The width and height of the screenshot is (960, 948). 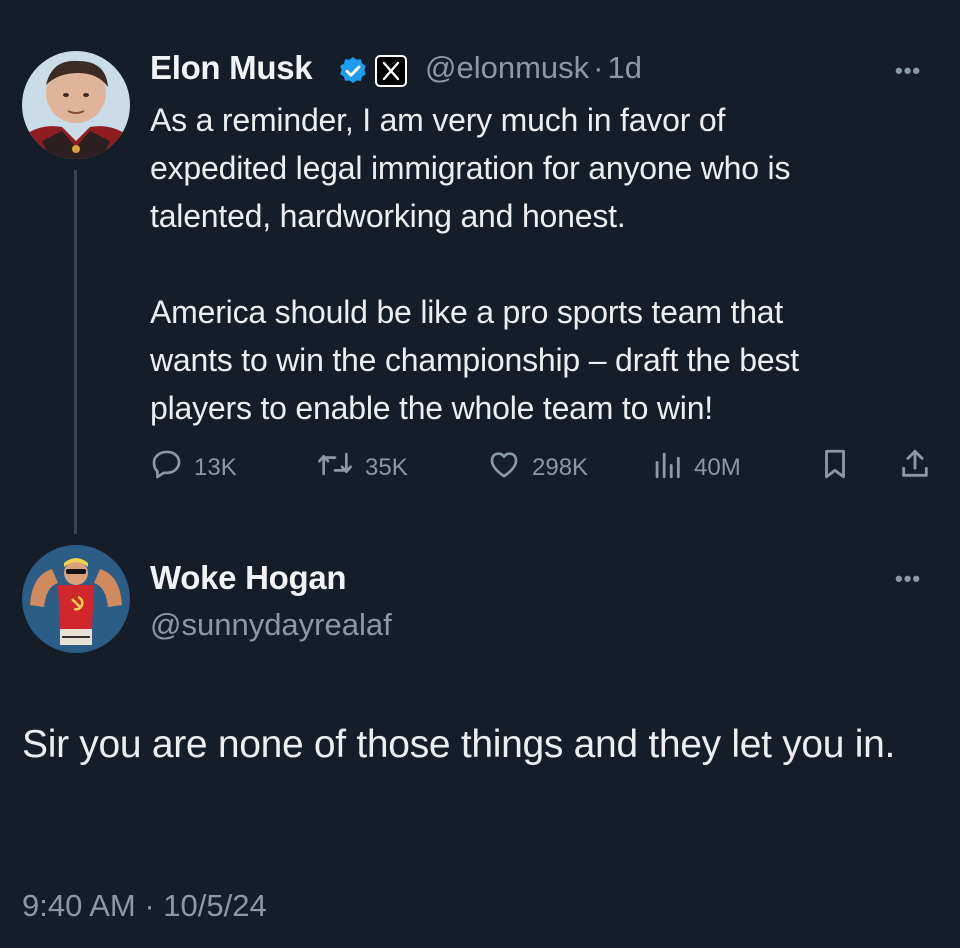 I want to click on author-handle-line: @elonmusk · 1d, so click(x=533, y=68).